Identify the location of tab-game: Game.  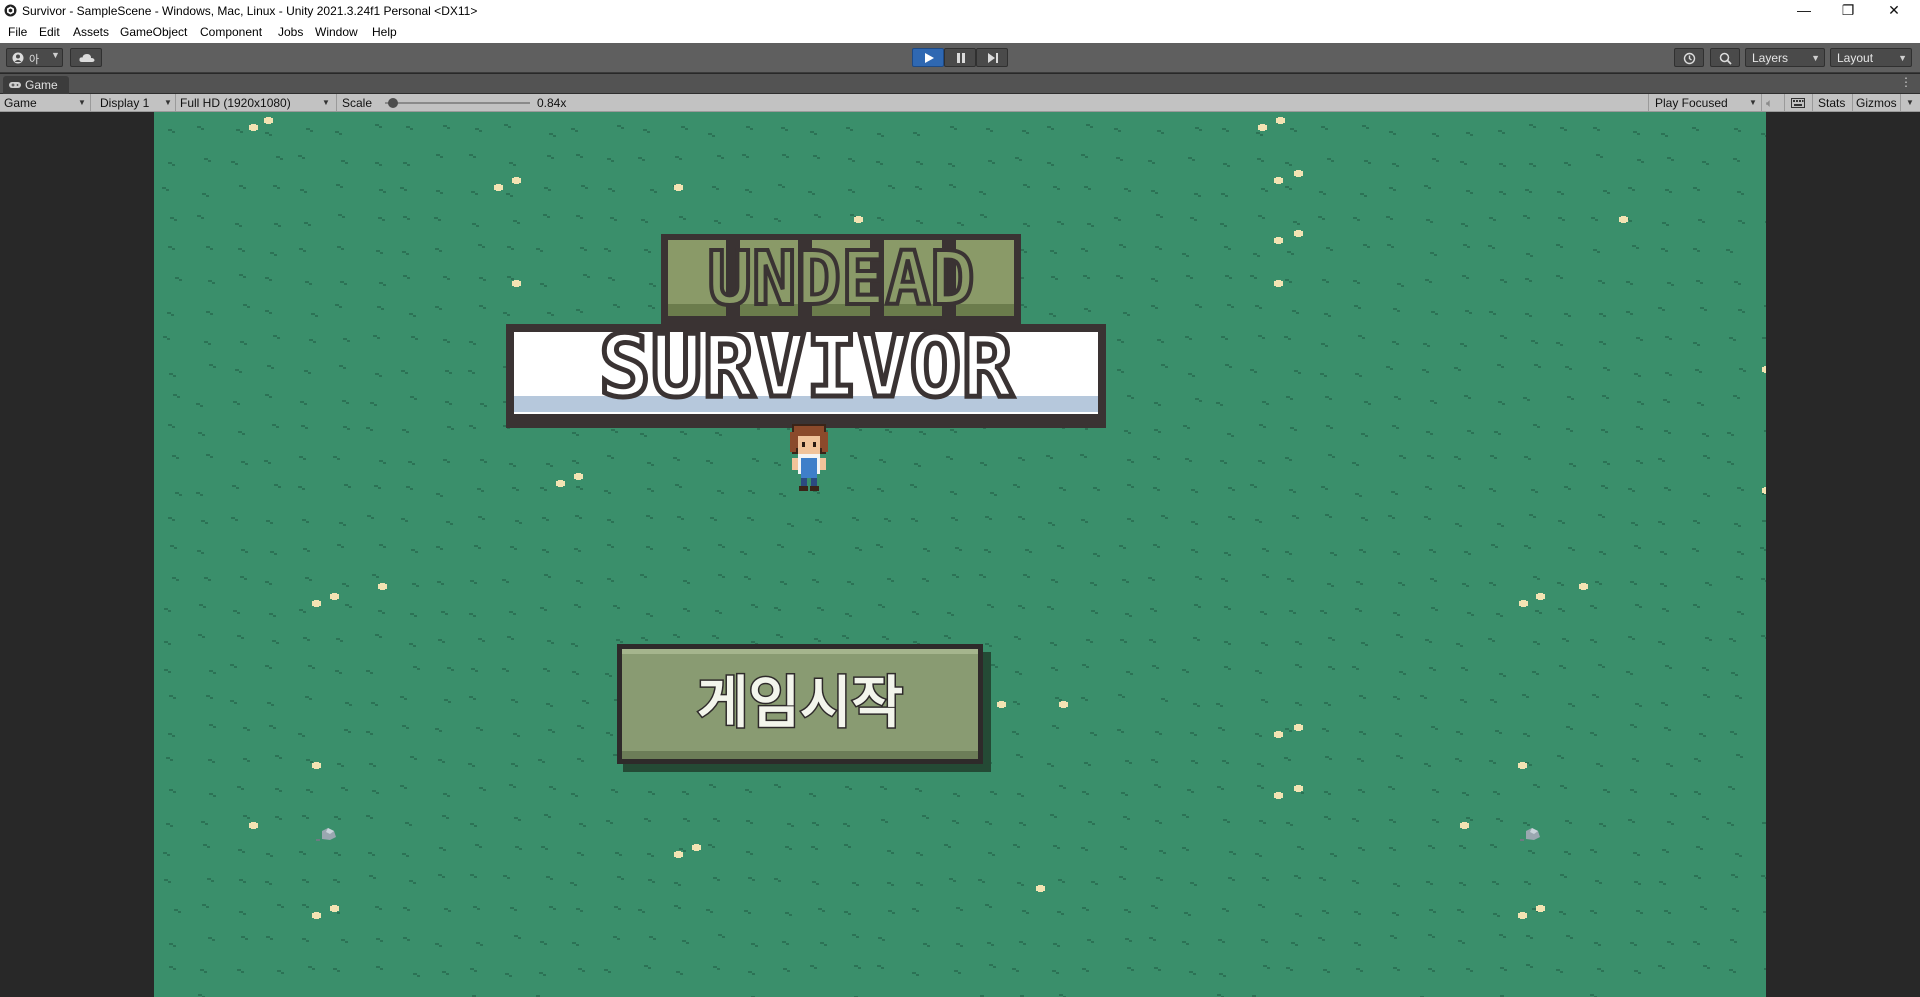
(36, 85).